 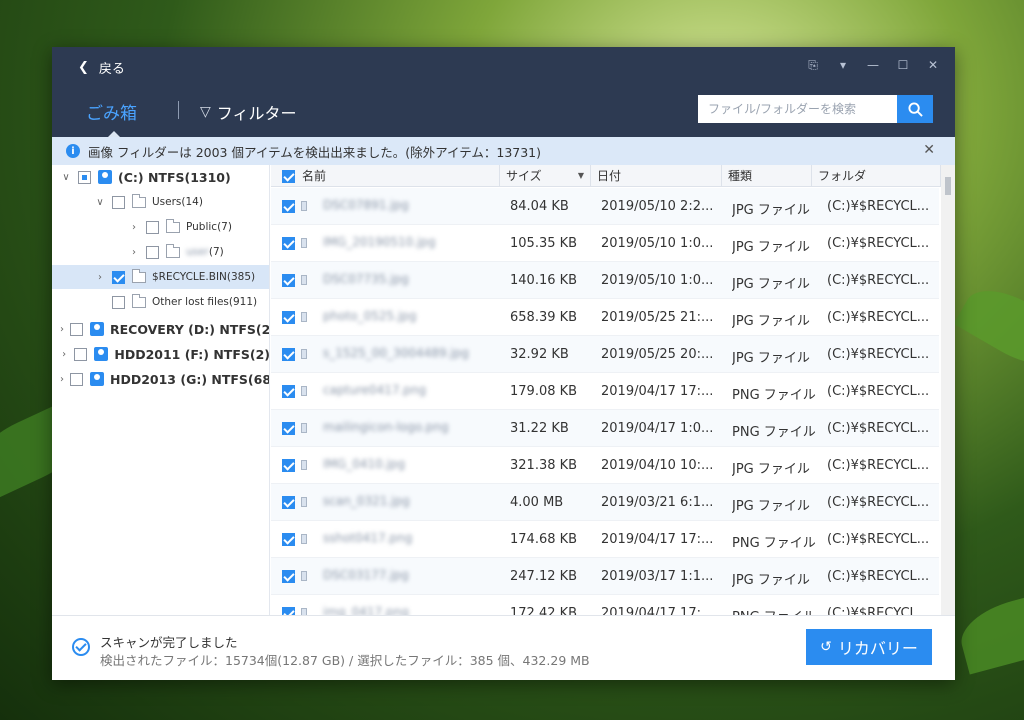 What do you see at coordinates (379, 242) in the screenshot?
I see `file-name: IMG_20190510.jpg` at bounding box center [379, 242].